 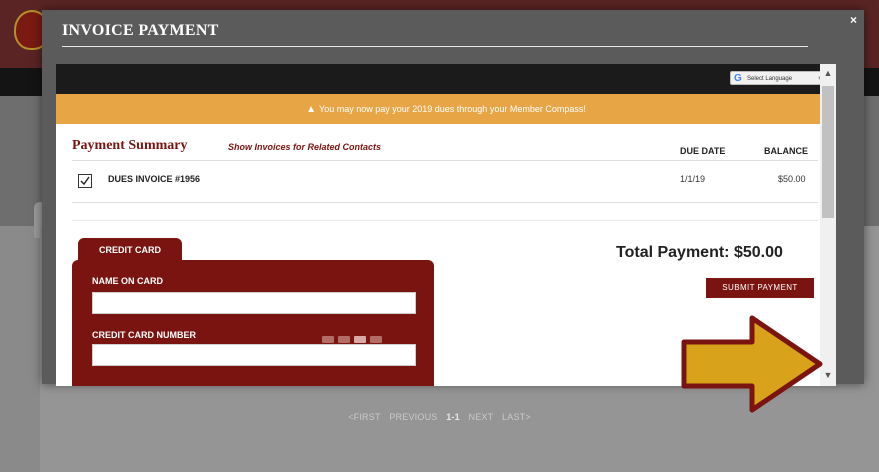 What do you see at coordinates (786, 151) in the screenshot?
I see `balance-header: BALANCE` at bounding box center [786, 151].